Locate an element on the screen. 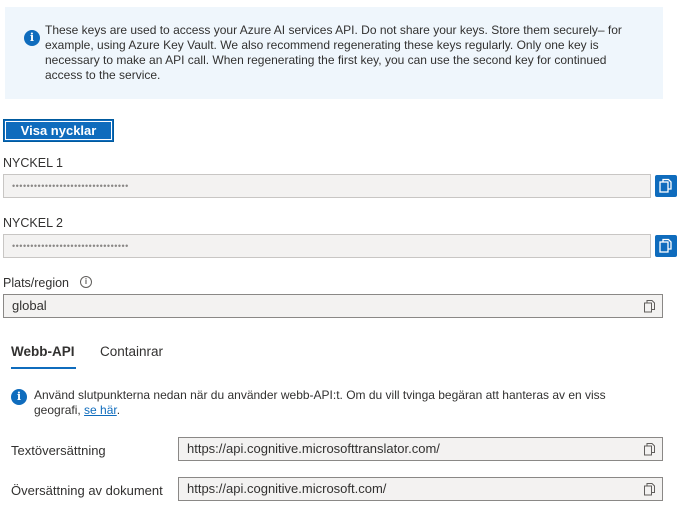 The image size is (682, 513). region-value: global is located at coordinates (29, 305).